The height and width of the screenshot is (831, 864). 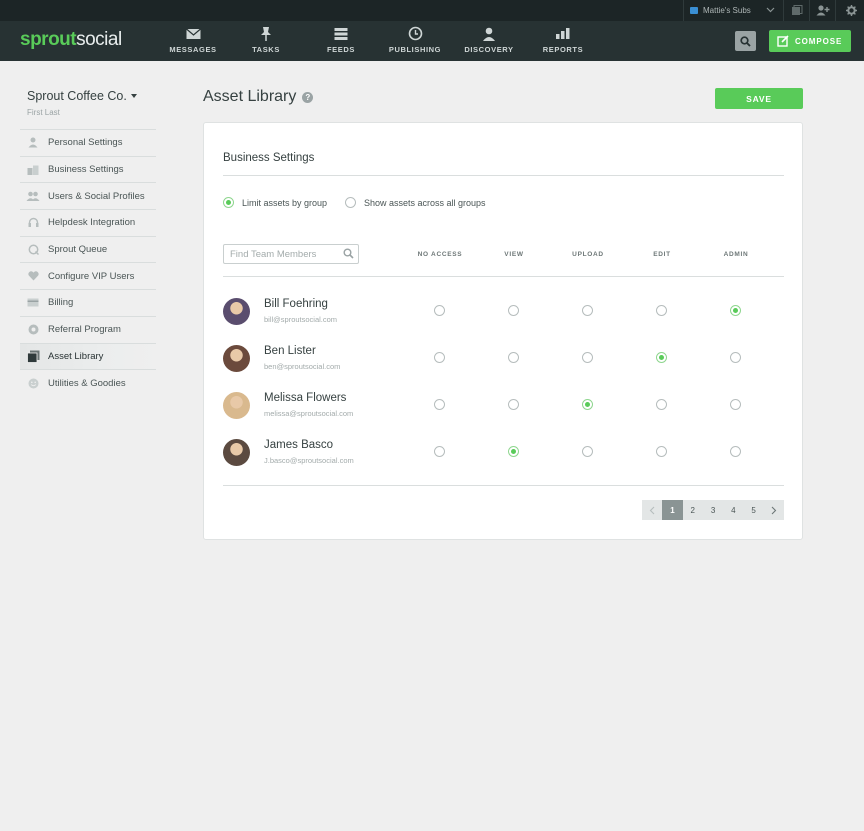 What do you see at coordinates (43, 112) in the screenshot?
I see `current-user-name: First Last` at bounding box center [43, 112].